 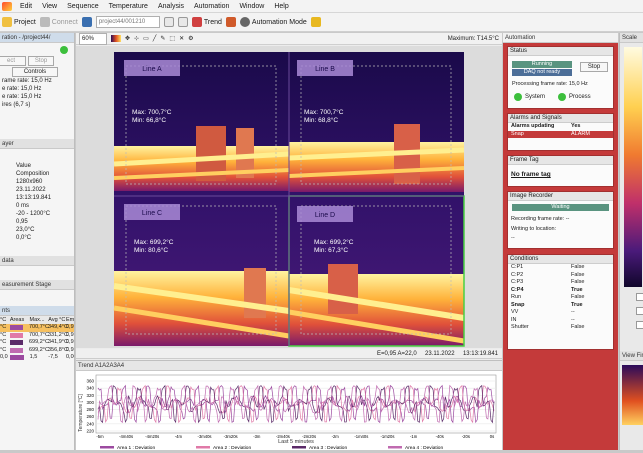 I want to click on stop-automation-button: Stop, so click(x=594, y=67).